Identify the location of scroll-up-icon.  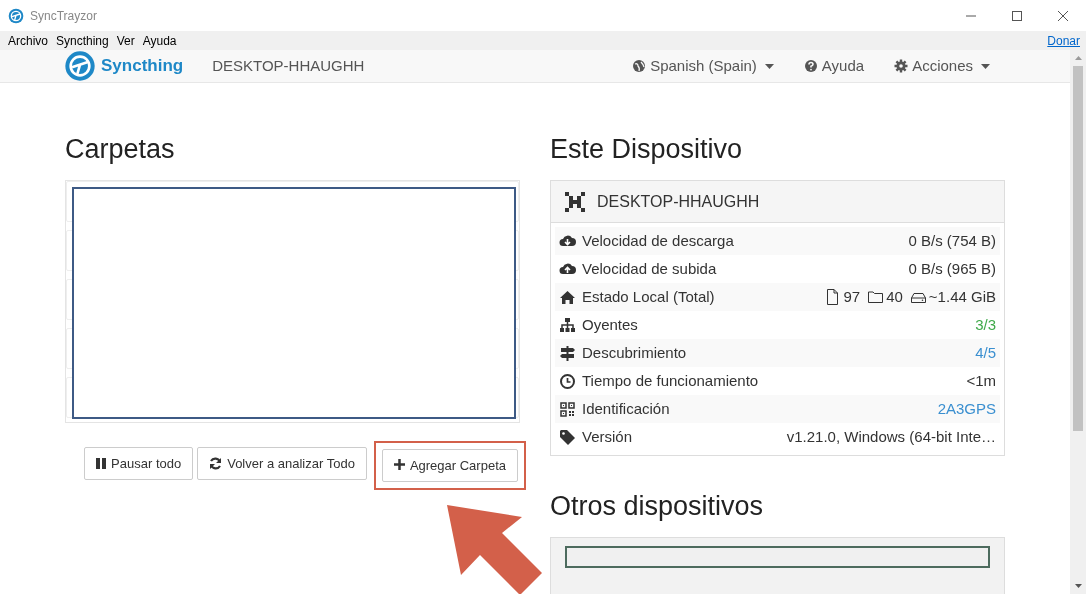
(1078, 58).